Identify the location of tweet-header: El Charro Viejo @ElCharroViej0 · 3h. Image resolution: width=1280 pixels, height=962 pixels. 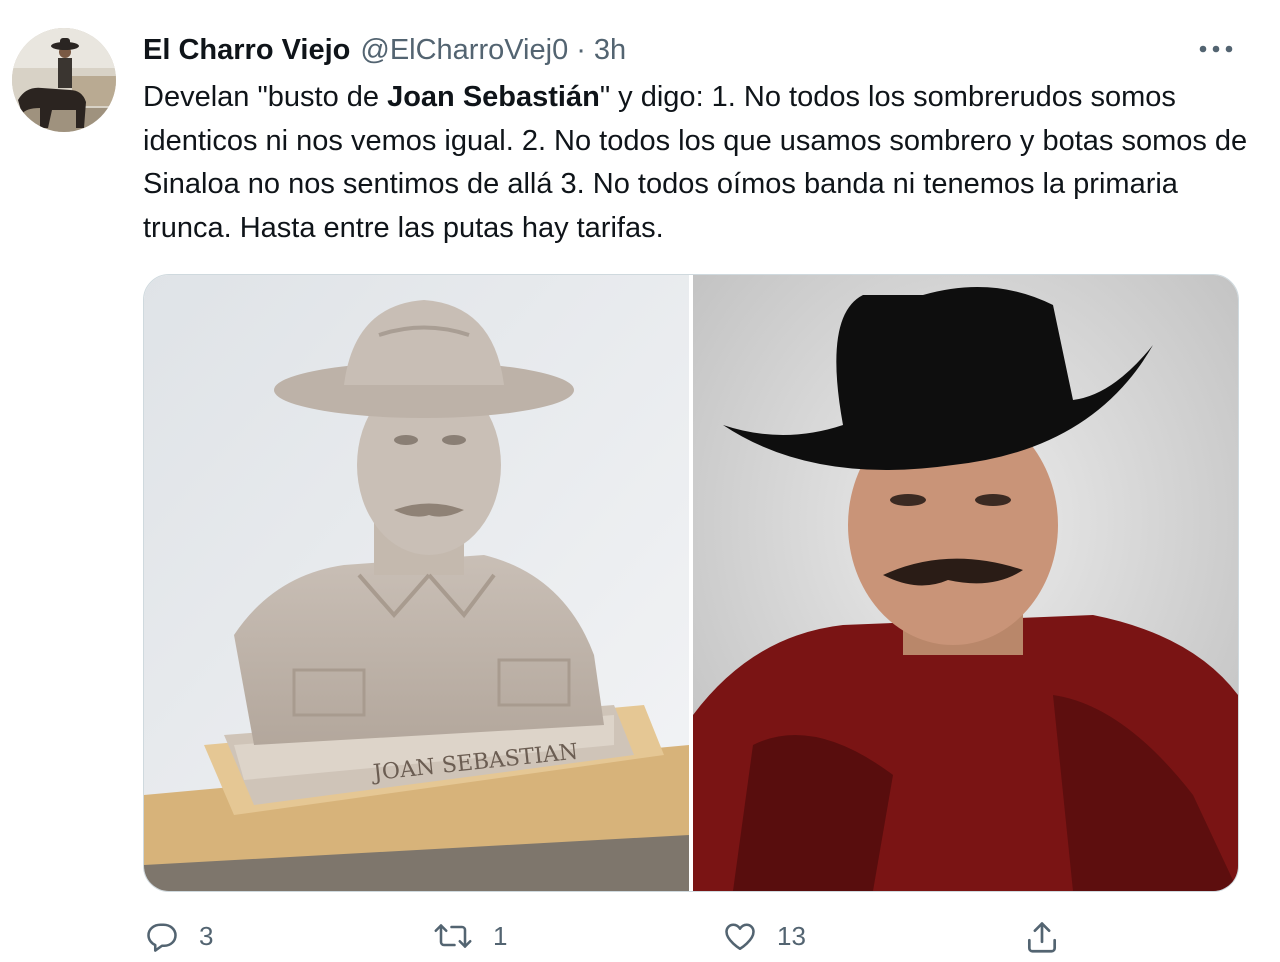
(384, 50).